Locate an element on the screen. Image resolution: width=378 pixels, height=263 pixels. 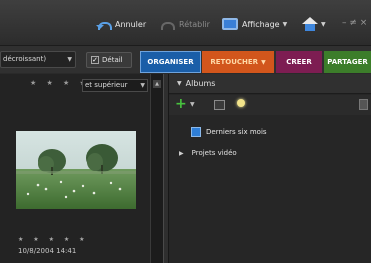
tab-partager: PARTAGER is located at coordinates (347, 62).